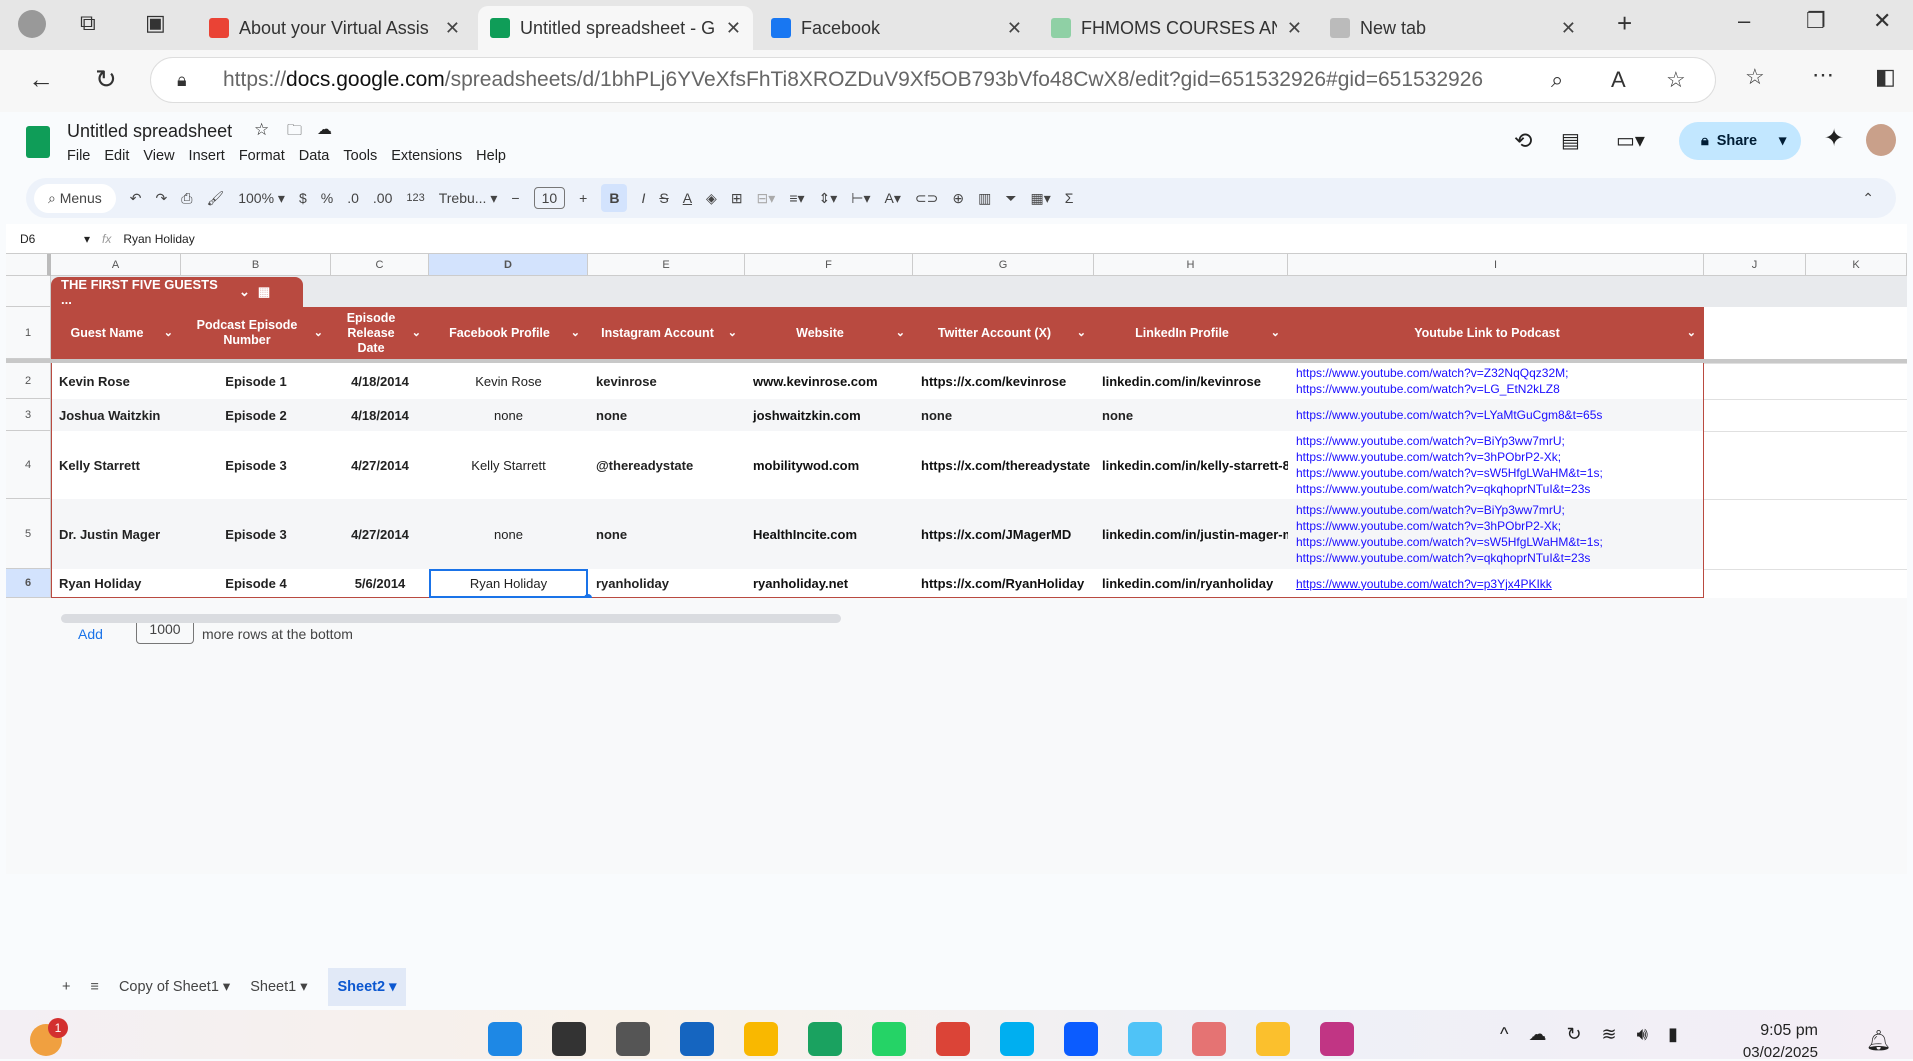 This screenshot has width=1913, height=1061. I want to click on print-icon: ⎙, so click(186, 198).